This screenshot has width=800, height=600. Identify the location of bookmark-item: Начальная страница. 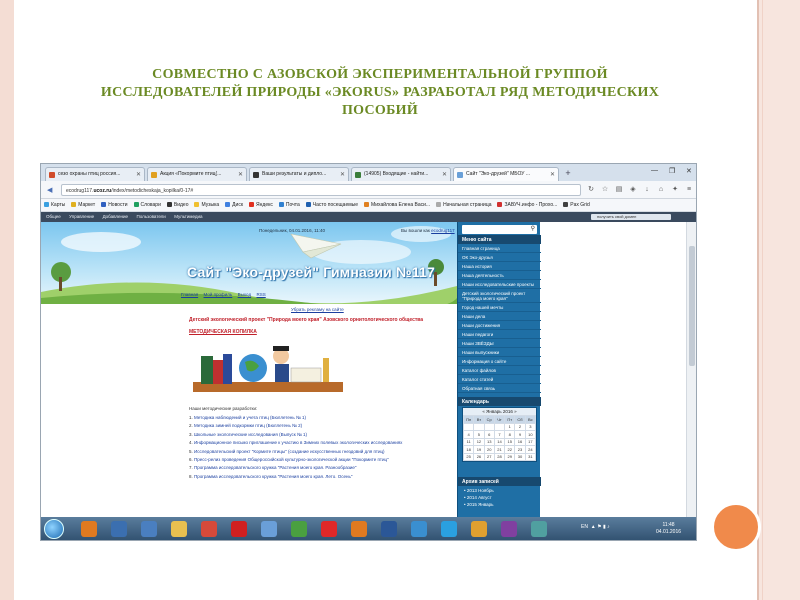
(463, 205).